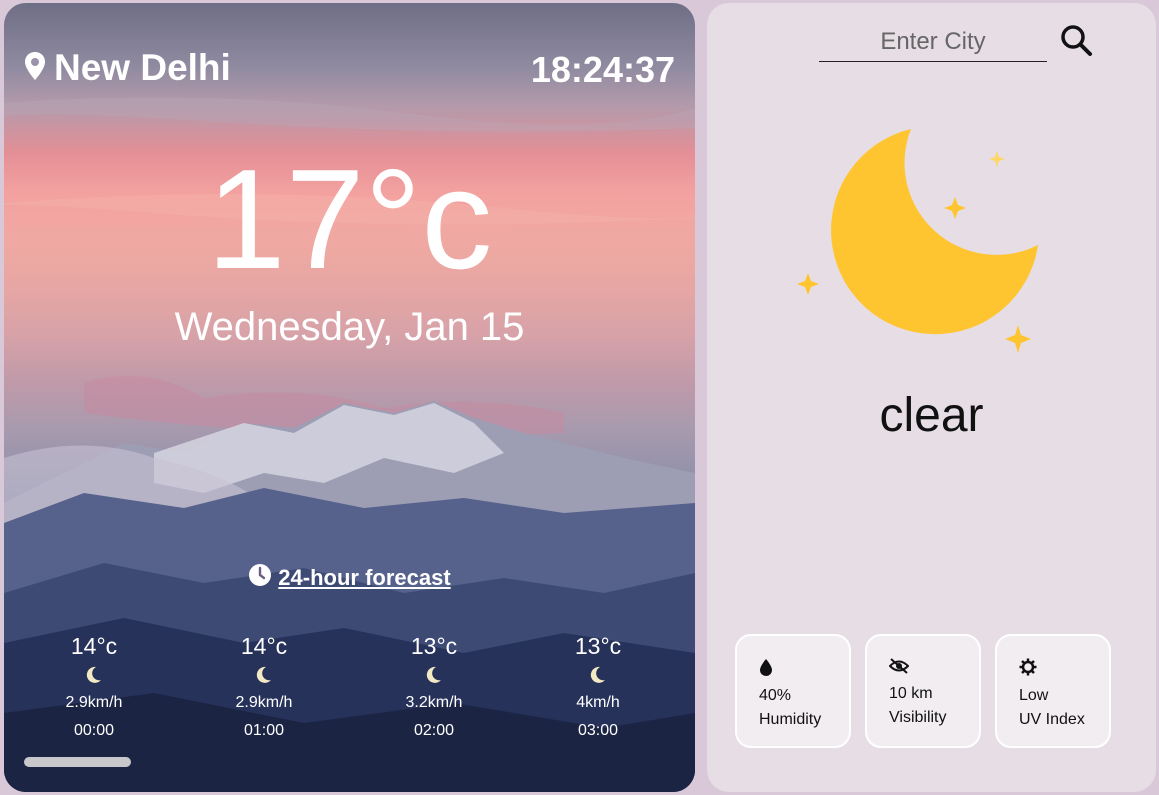  What do you see at coordinates (917, 240) in the screenshot?
I see `moon-stars-icon` at bounding box center [917, 240].